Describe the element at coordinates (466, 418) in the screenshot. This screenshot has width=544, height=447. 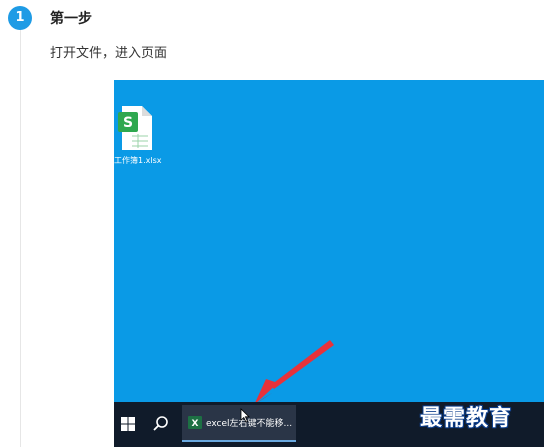
I see `watermark-text: 最需教育` at that location.